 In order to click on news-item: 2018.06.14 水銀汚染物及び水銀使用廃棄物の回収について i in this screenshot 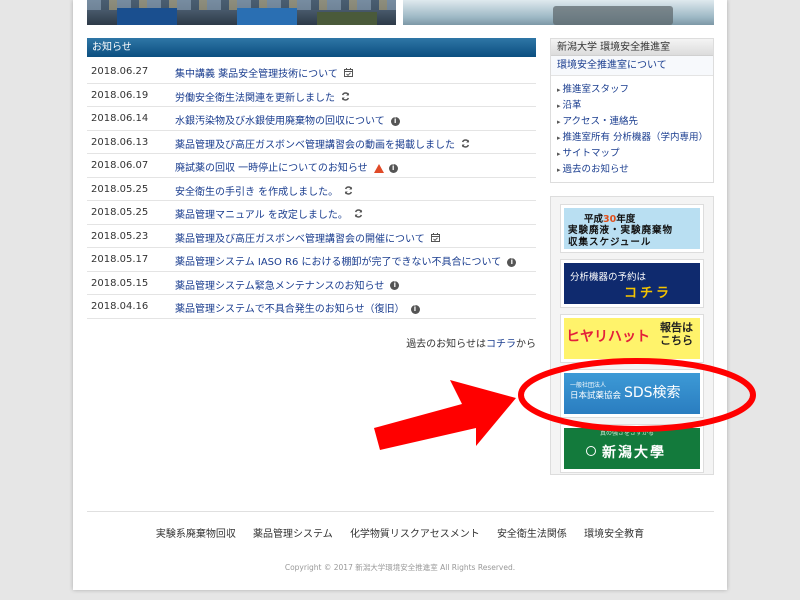, I will do `click(311, 119)`.